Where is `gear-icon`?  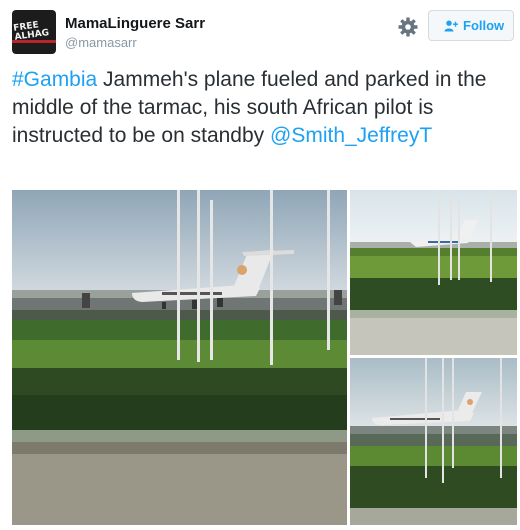
gear-icon is located at coordinates (408, 27).